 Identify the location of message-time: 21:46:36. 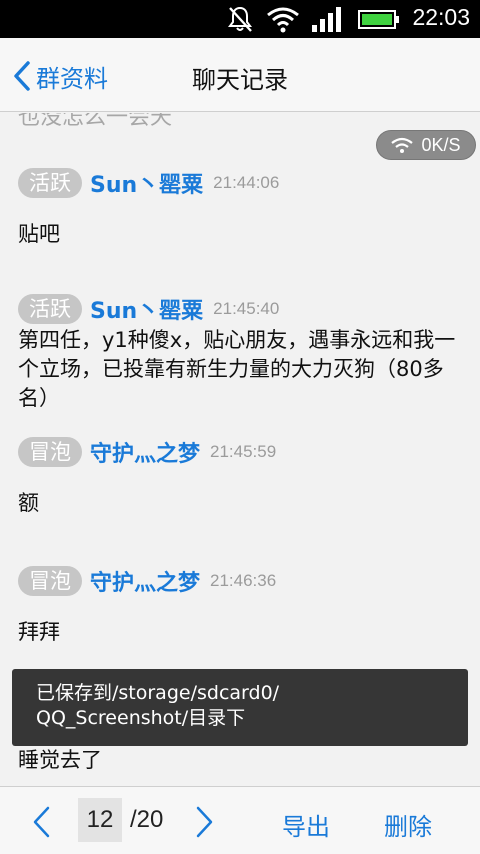
(243, 580).